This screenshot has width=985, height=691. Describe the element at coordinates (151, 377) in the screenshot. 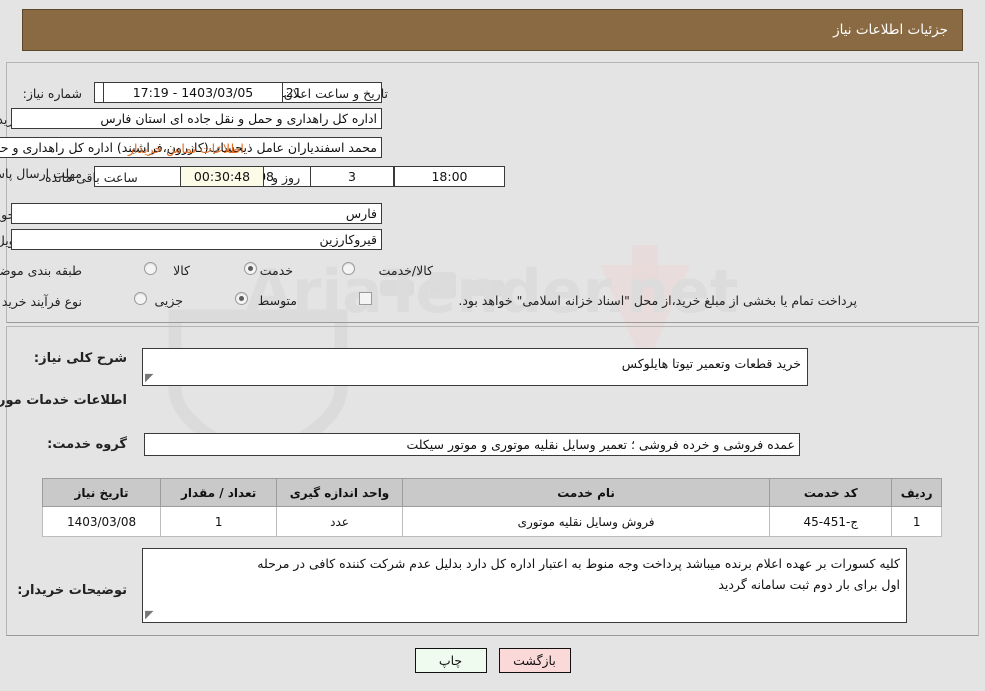

I see `resize-grip-icon: ◥` at that location.